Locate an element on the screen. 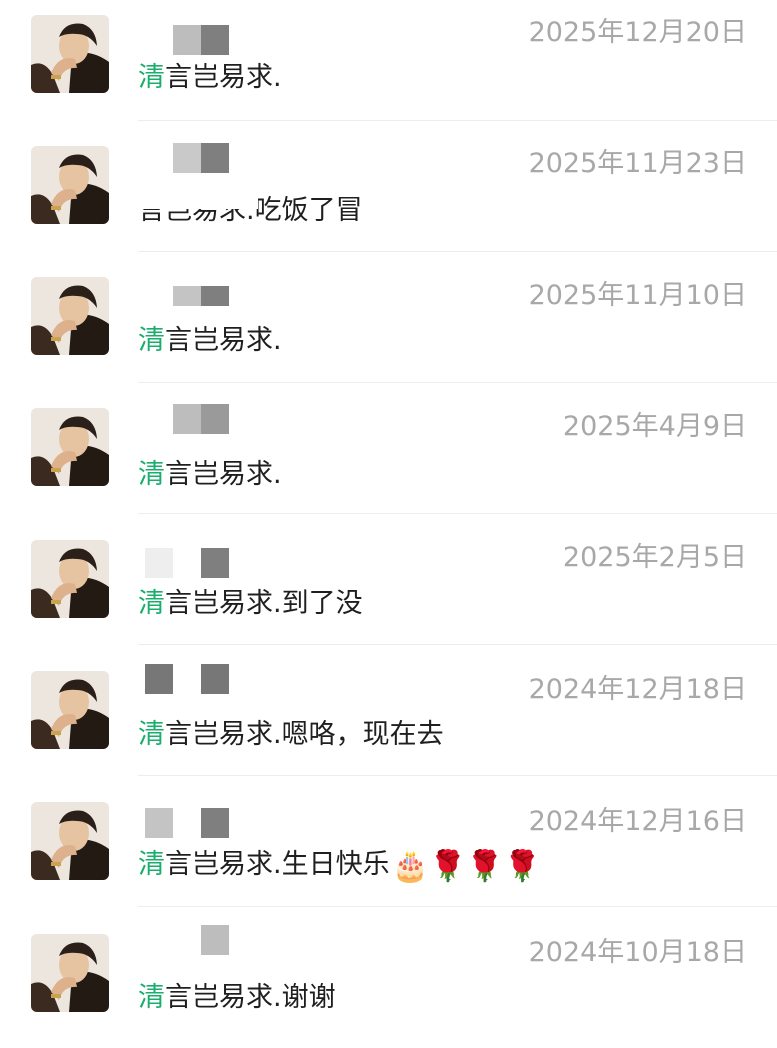  message-preview: 清言岂易求.生日快乐🎂🌹🌹🌹 is located at coordinates (339, 866).